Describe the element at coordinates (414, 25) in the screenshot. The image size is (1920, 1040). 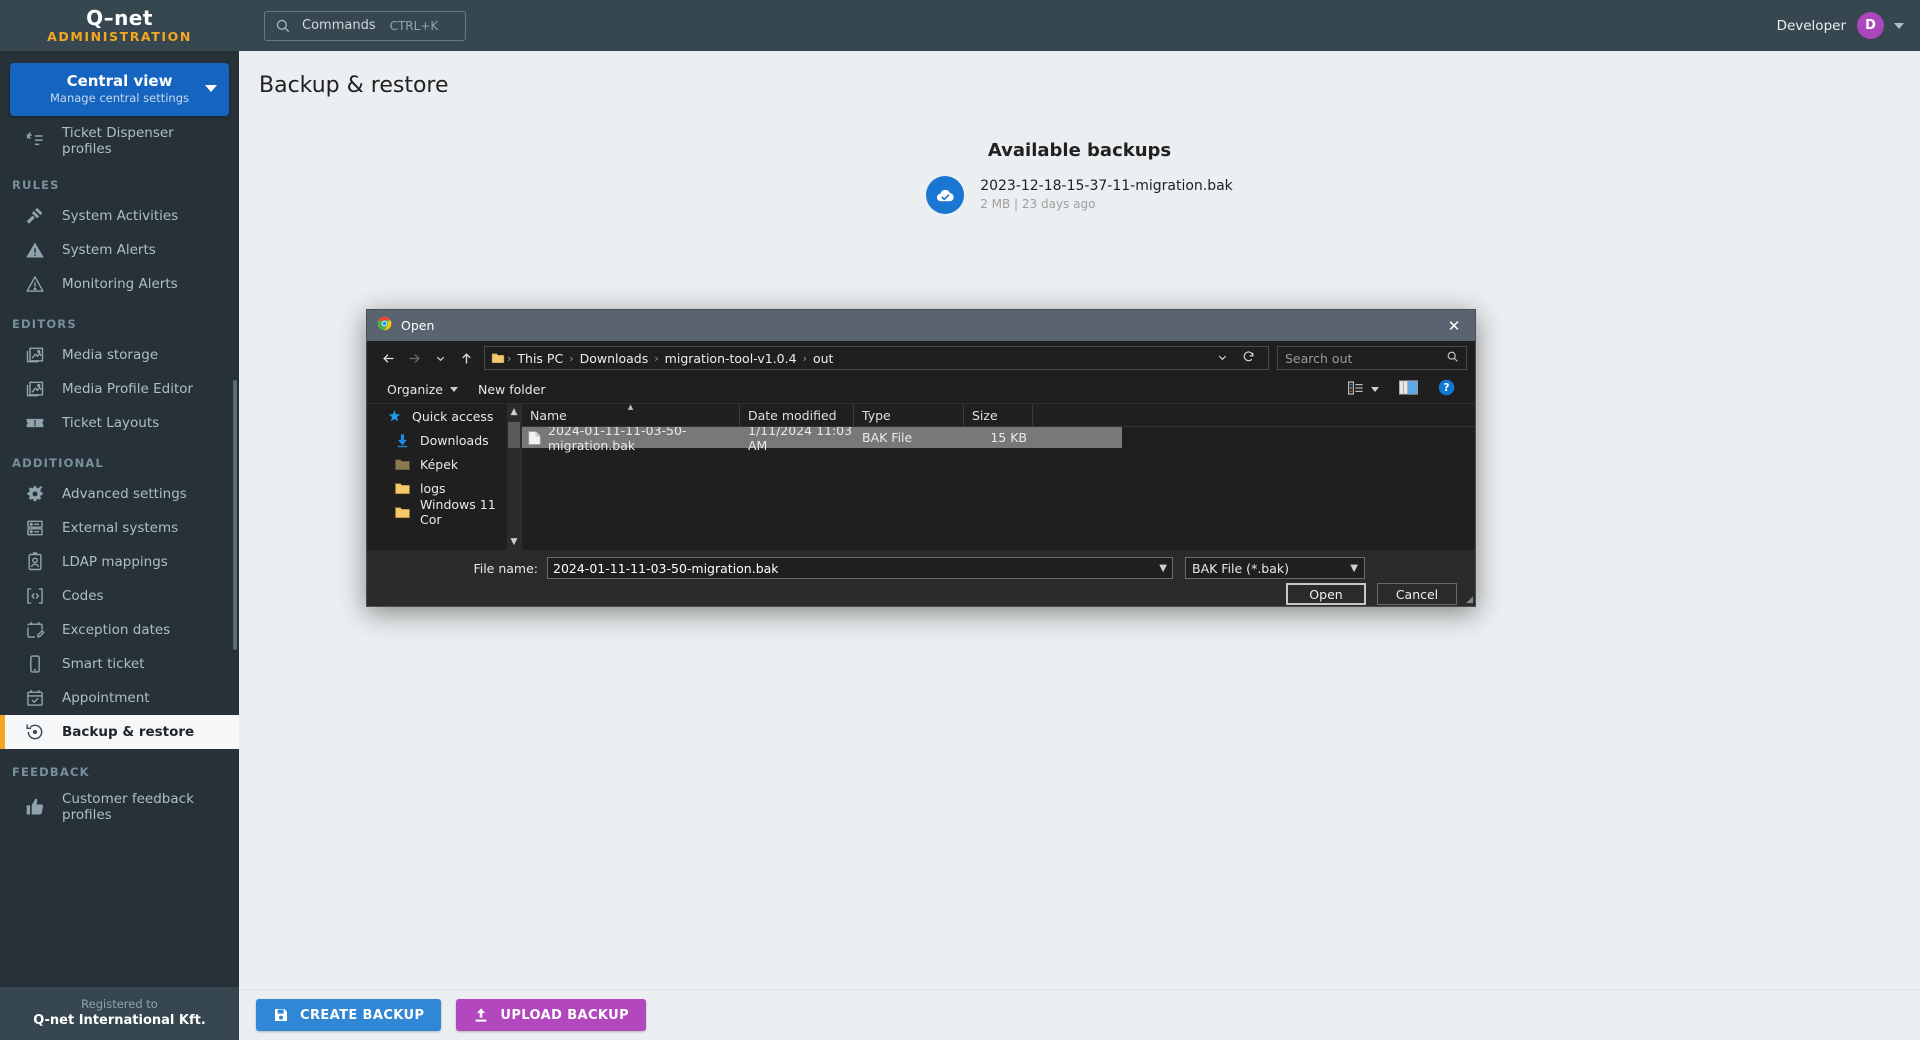
I see `commands-shortcut: CTRL+K` at that location.